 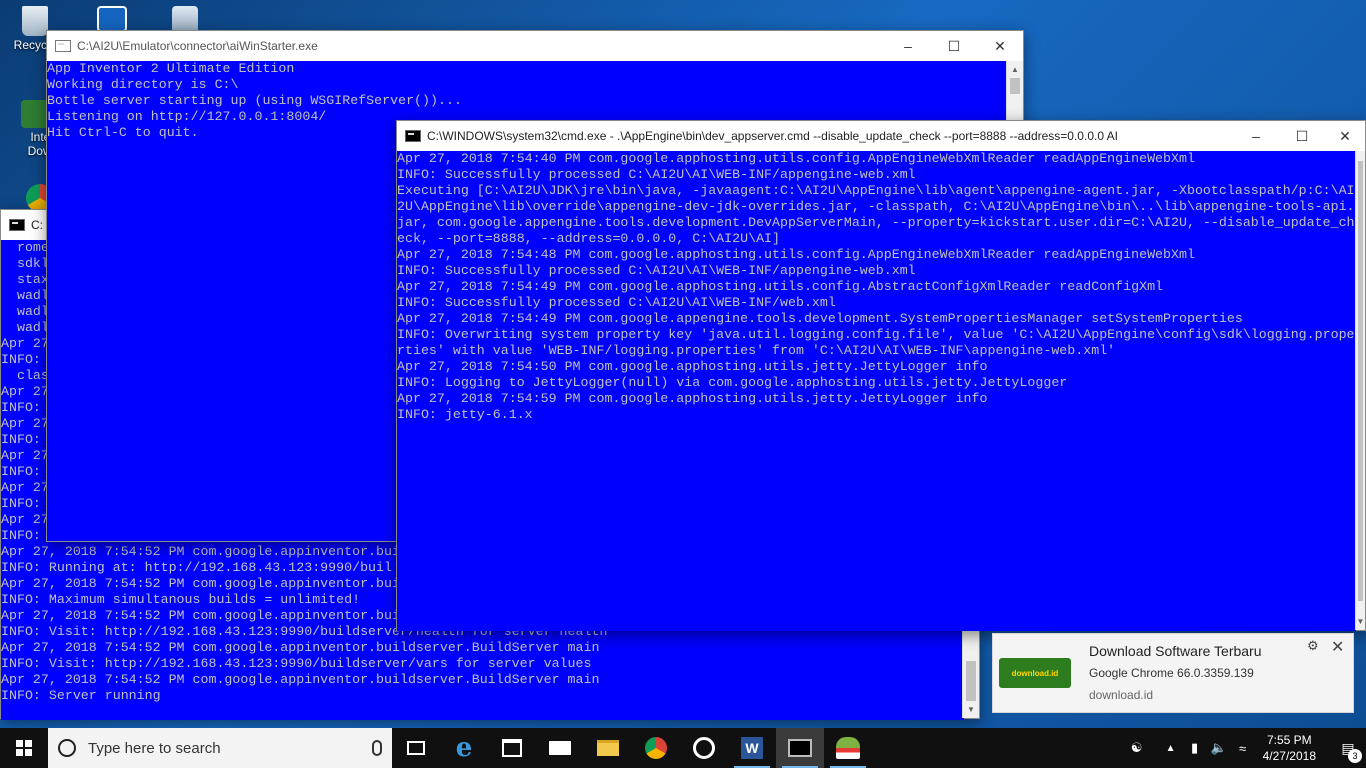 I want to click on word-taskbar-button: W, so click(x=752, y=748).